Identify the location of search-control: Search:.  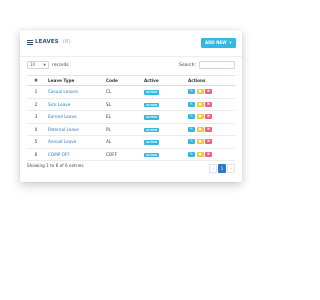
(207, 65).